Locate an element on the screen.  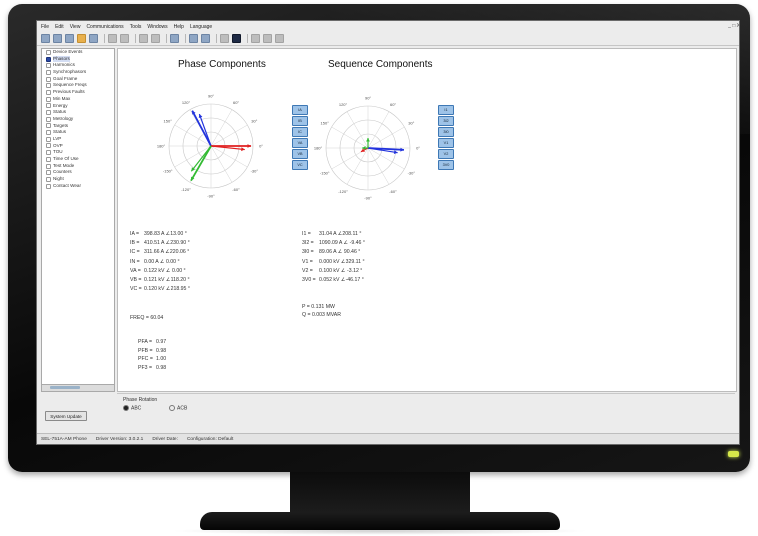
tree-item: Counters is located at coordinates (78, 172).